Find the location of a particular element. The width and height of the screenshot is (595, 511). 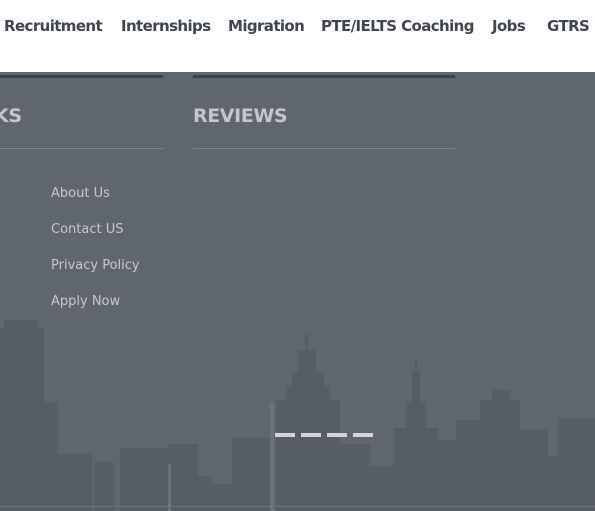

reviews-slider-pagination is located at coordinates (324, 435).